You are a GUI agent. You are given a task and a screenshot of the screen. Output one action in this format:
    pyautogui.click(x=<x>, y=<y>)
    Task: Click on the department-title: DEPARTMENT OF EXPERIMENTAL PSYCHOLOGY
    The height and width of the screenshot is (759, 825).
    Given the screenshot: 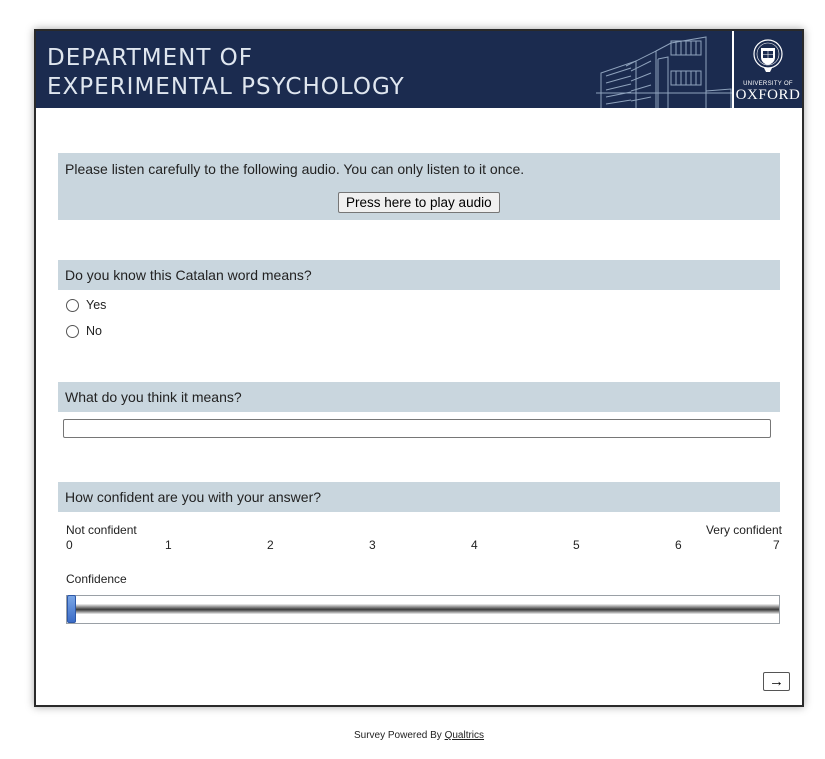 What is the action you would take?
    pyautogui.click(x=226, y=73)
    